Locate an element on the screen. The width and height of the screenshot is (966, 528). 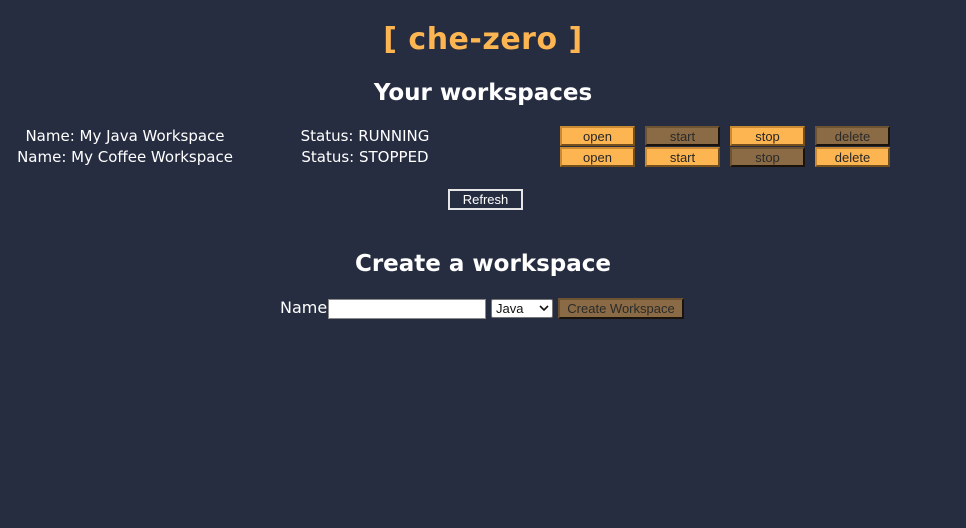
language-select-value: Java is located at coordinates (510, 308).